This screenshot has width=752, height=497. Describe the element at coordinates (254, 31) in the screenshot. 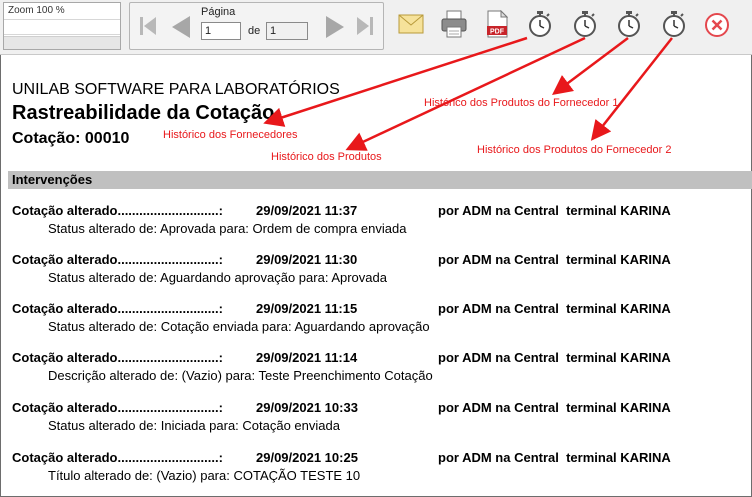

I see `of-label: de` at that location.